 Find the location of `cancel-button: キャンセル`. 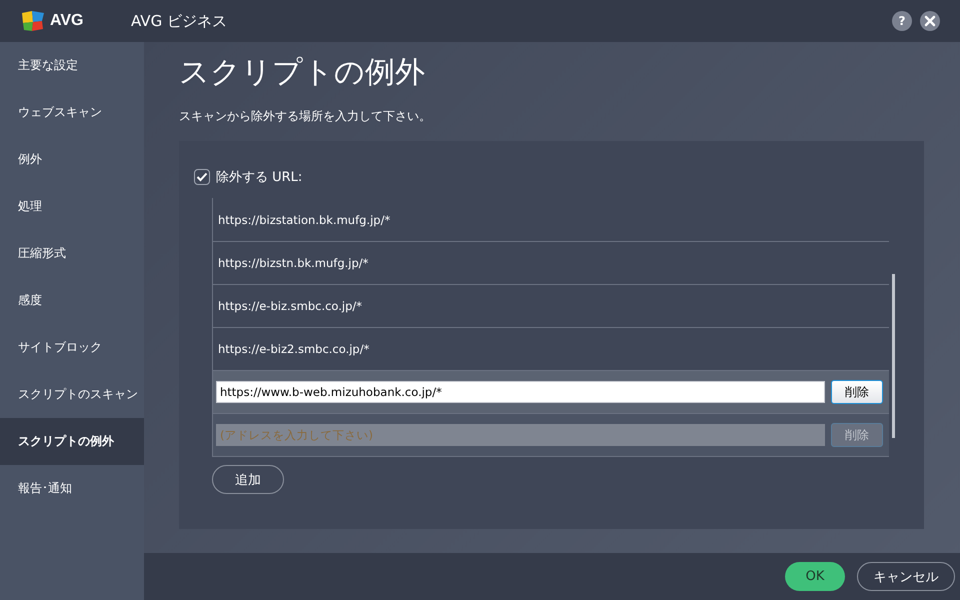

cancel-button: キャンセル is located at coordinates (906, 576).